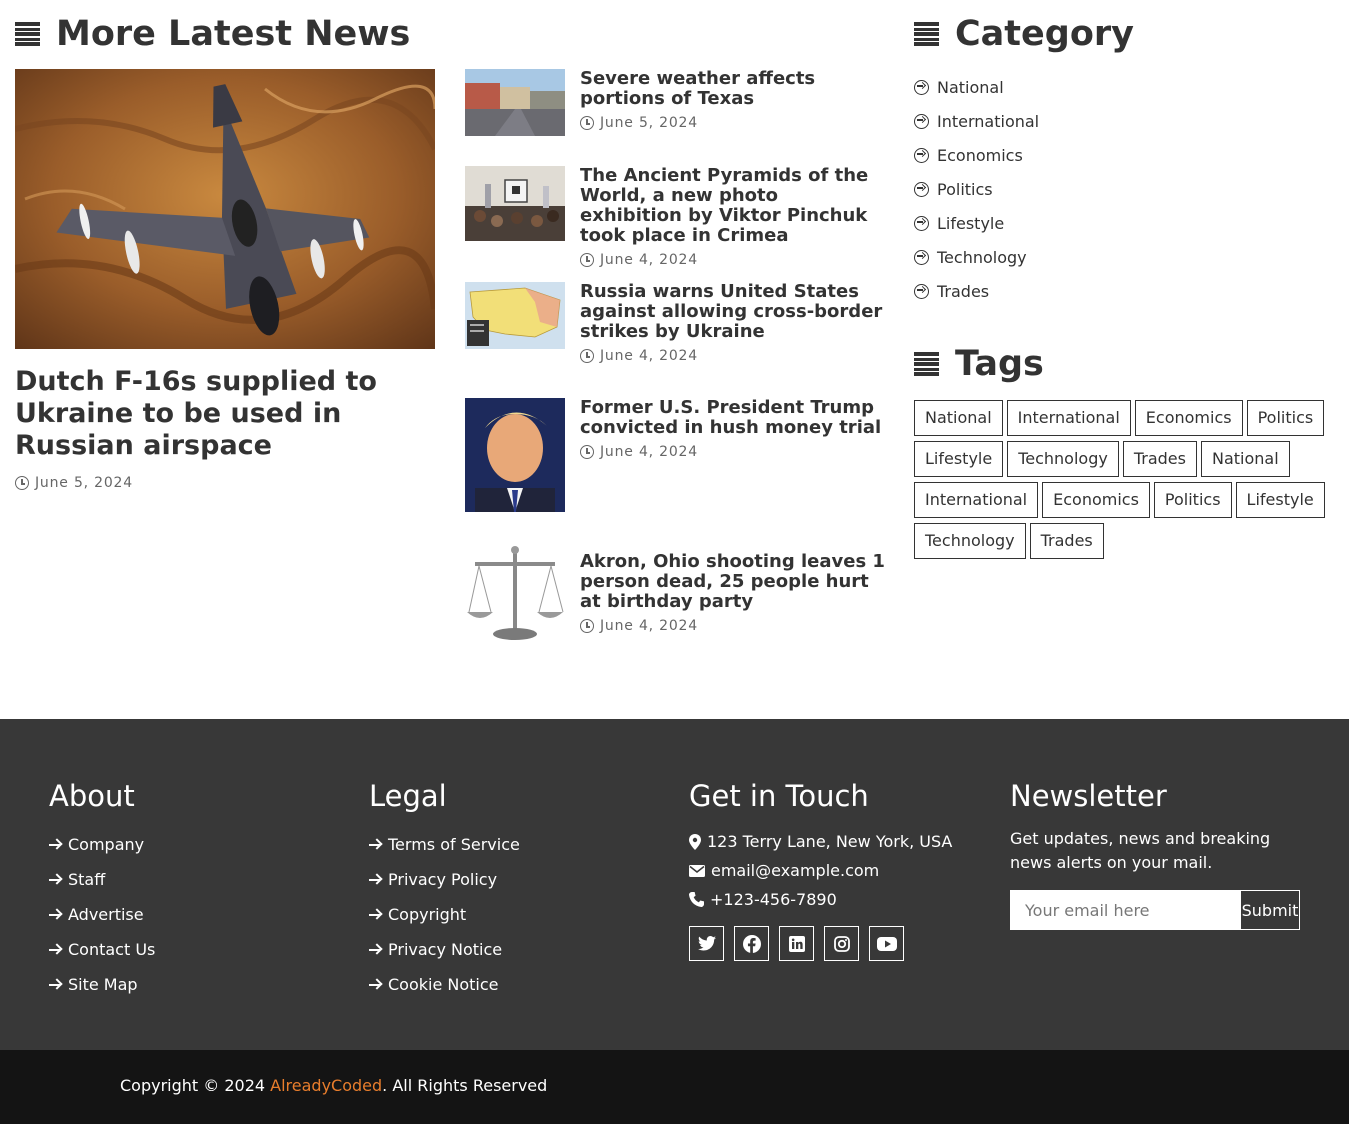  I want to click on facebook-icon, so click(751, 943).